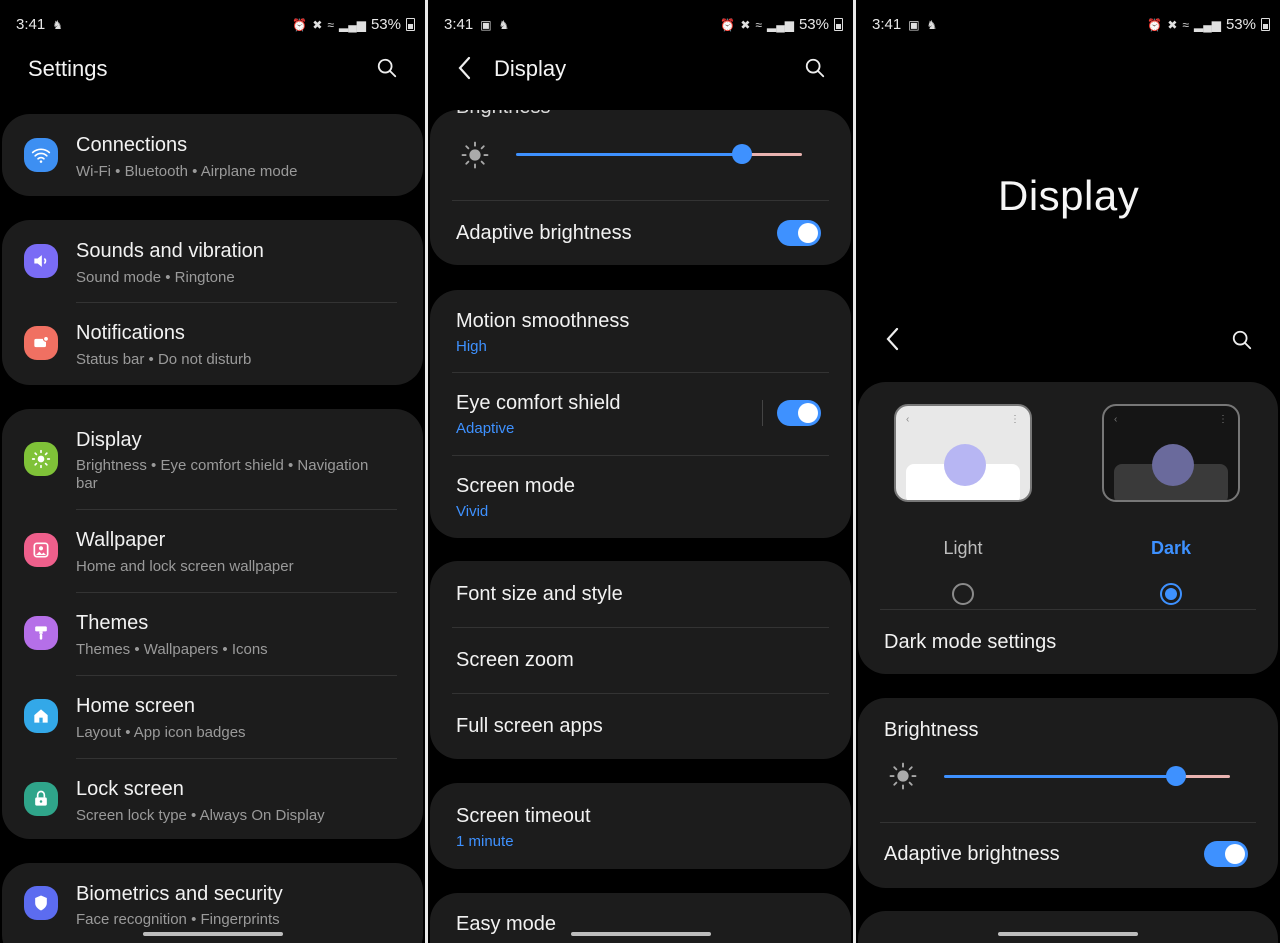 This screenshot has height=943, width=1280. What do you see at coordinates (799, 413) in the screenshot?
I see `eye-comfort-toggle` at bounding box center [799, 413].